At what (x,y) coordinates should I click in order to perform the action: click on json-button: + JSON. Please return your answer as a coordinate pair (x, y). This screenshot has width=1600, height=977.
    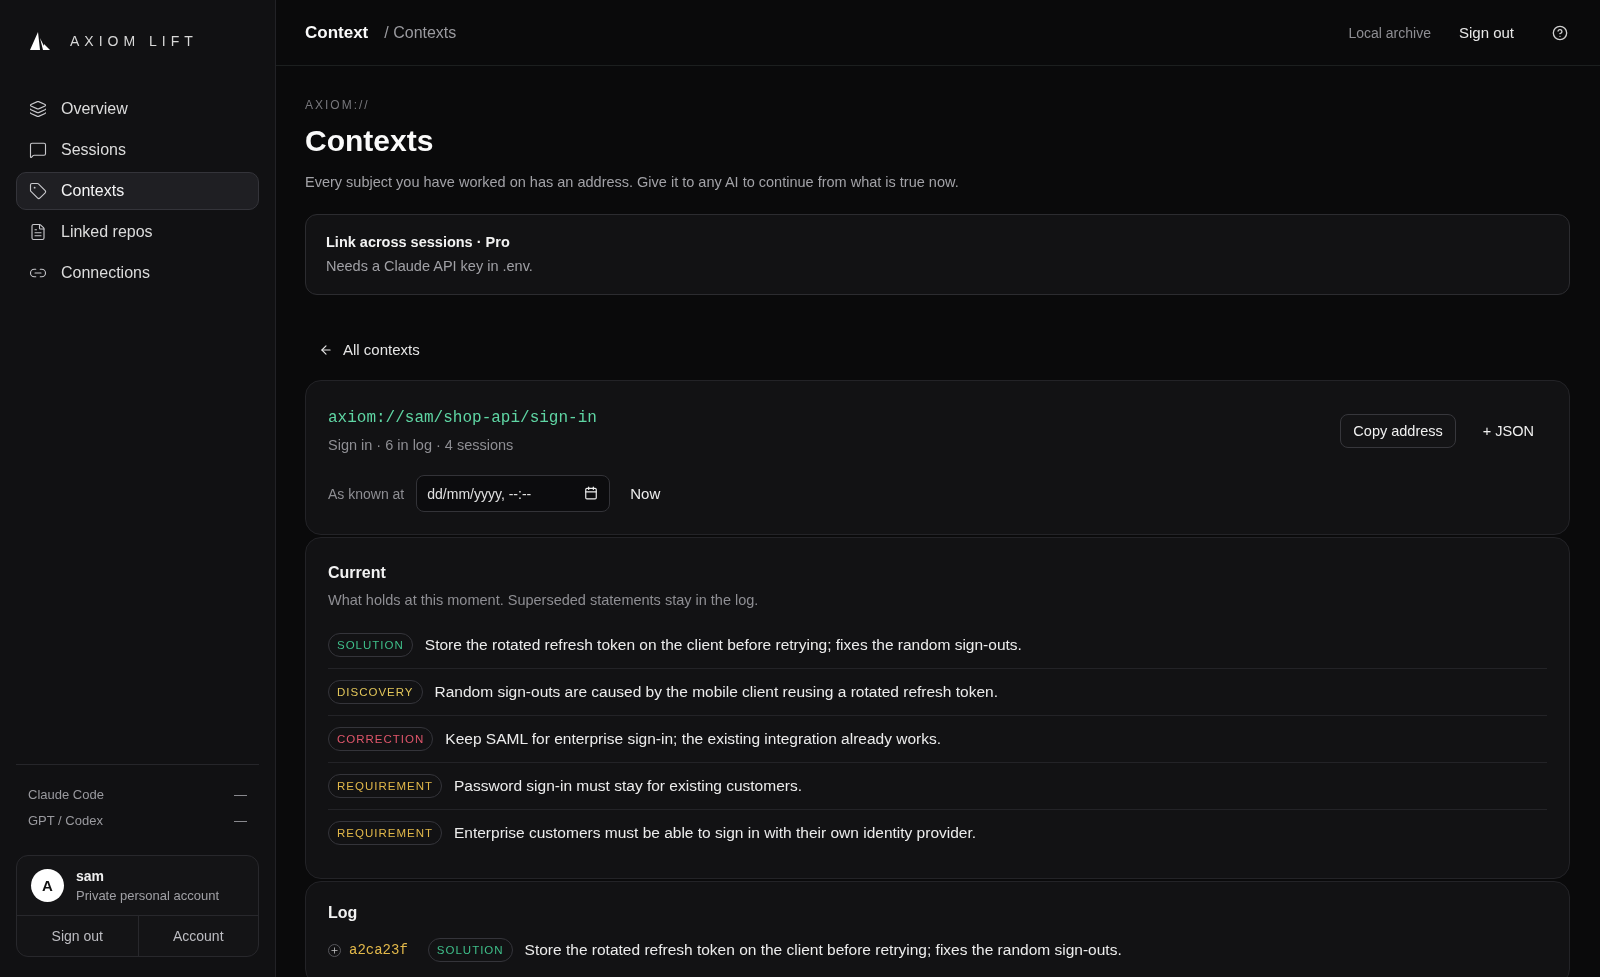
    Looking at the image, I should click on (1508, 431).